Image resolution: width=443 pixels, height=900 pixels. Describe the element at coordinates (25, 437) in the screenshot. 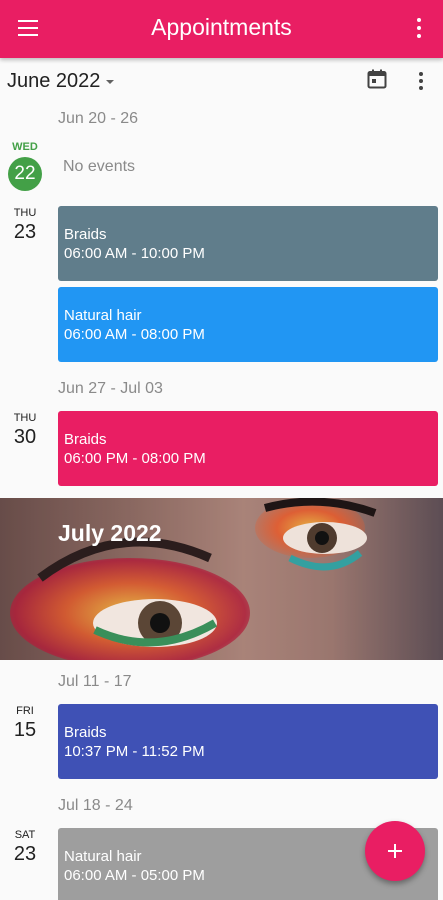

I see `day-number: 30` at that location.